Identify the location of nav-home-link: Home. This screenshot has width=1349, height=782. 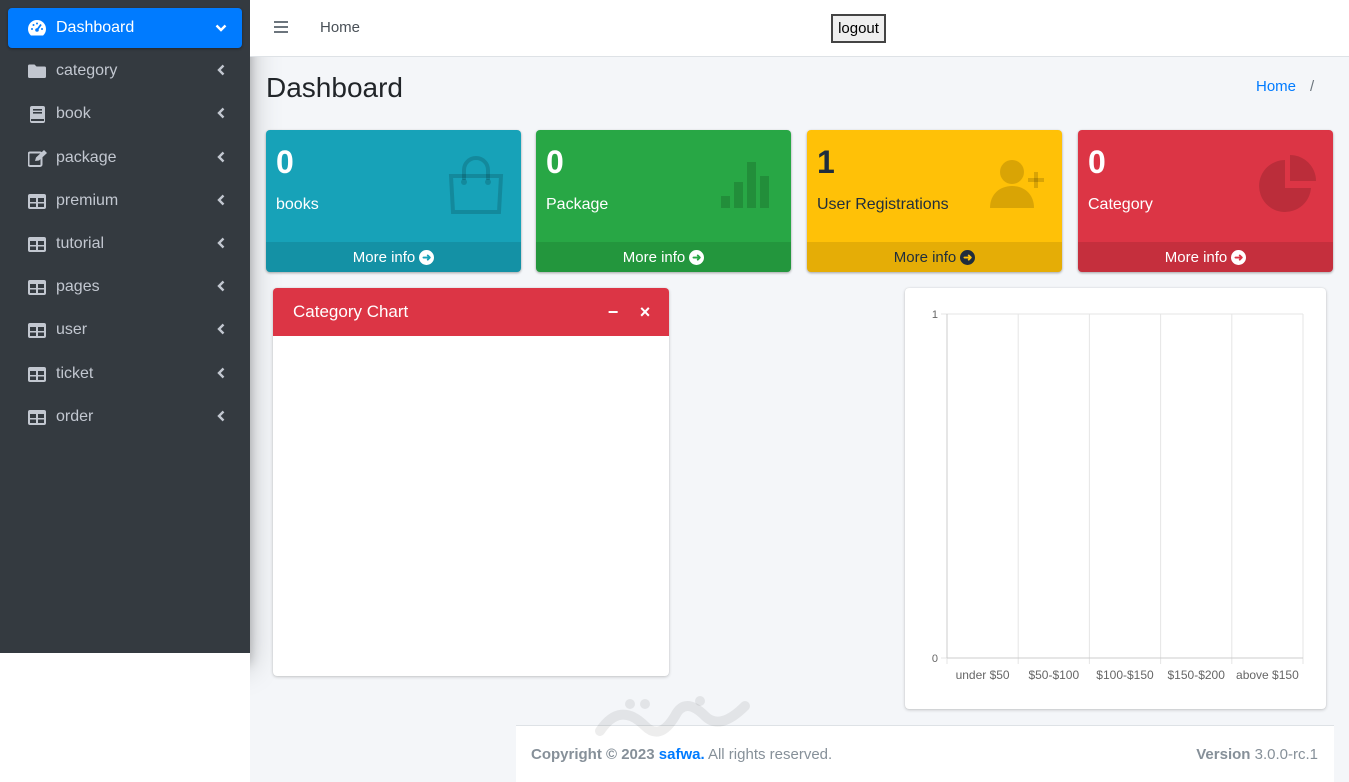
(340, 27).